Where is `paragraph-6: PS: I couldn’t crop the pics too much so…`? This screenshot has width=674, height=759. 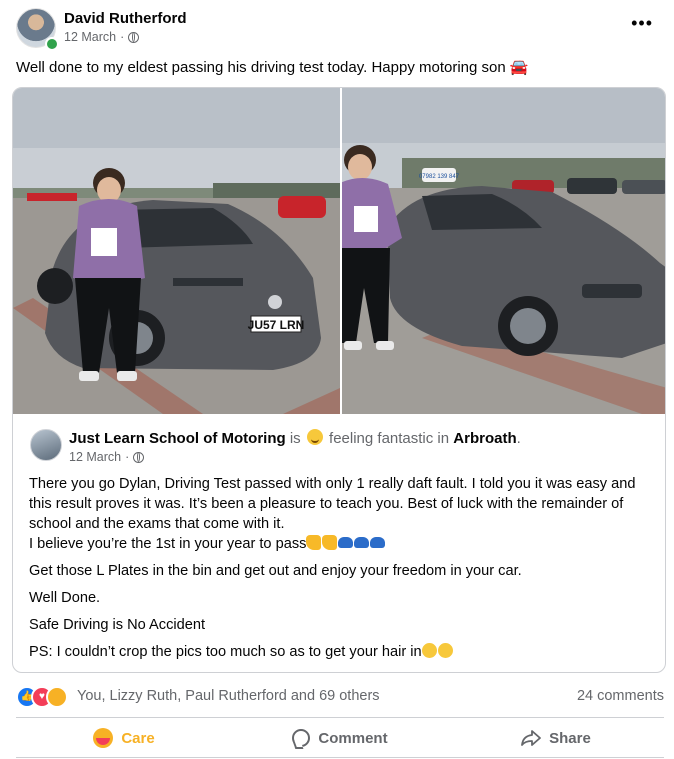 paragraph-6: PS: I couldn’t crop the pics too much so… is located at coordinates (342, 652).